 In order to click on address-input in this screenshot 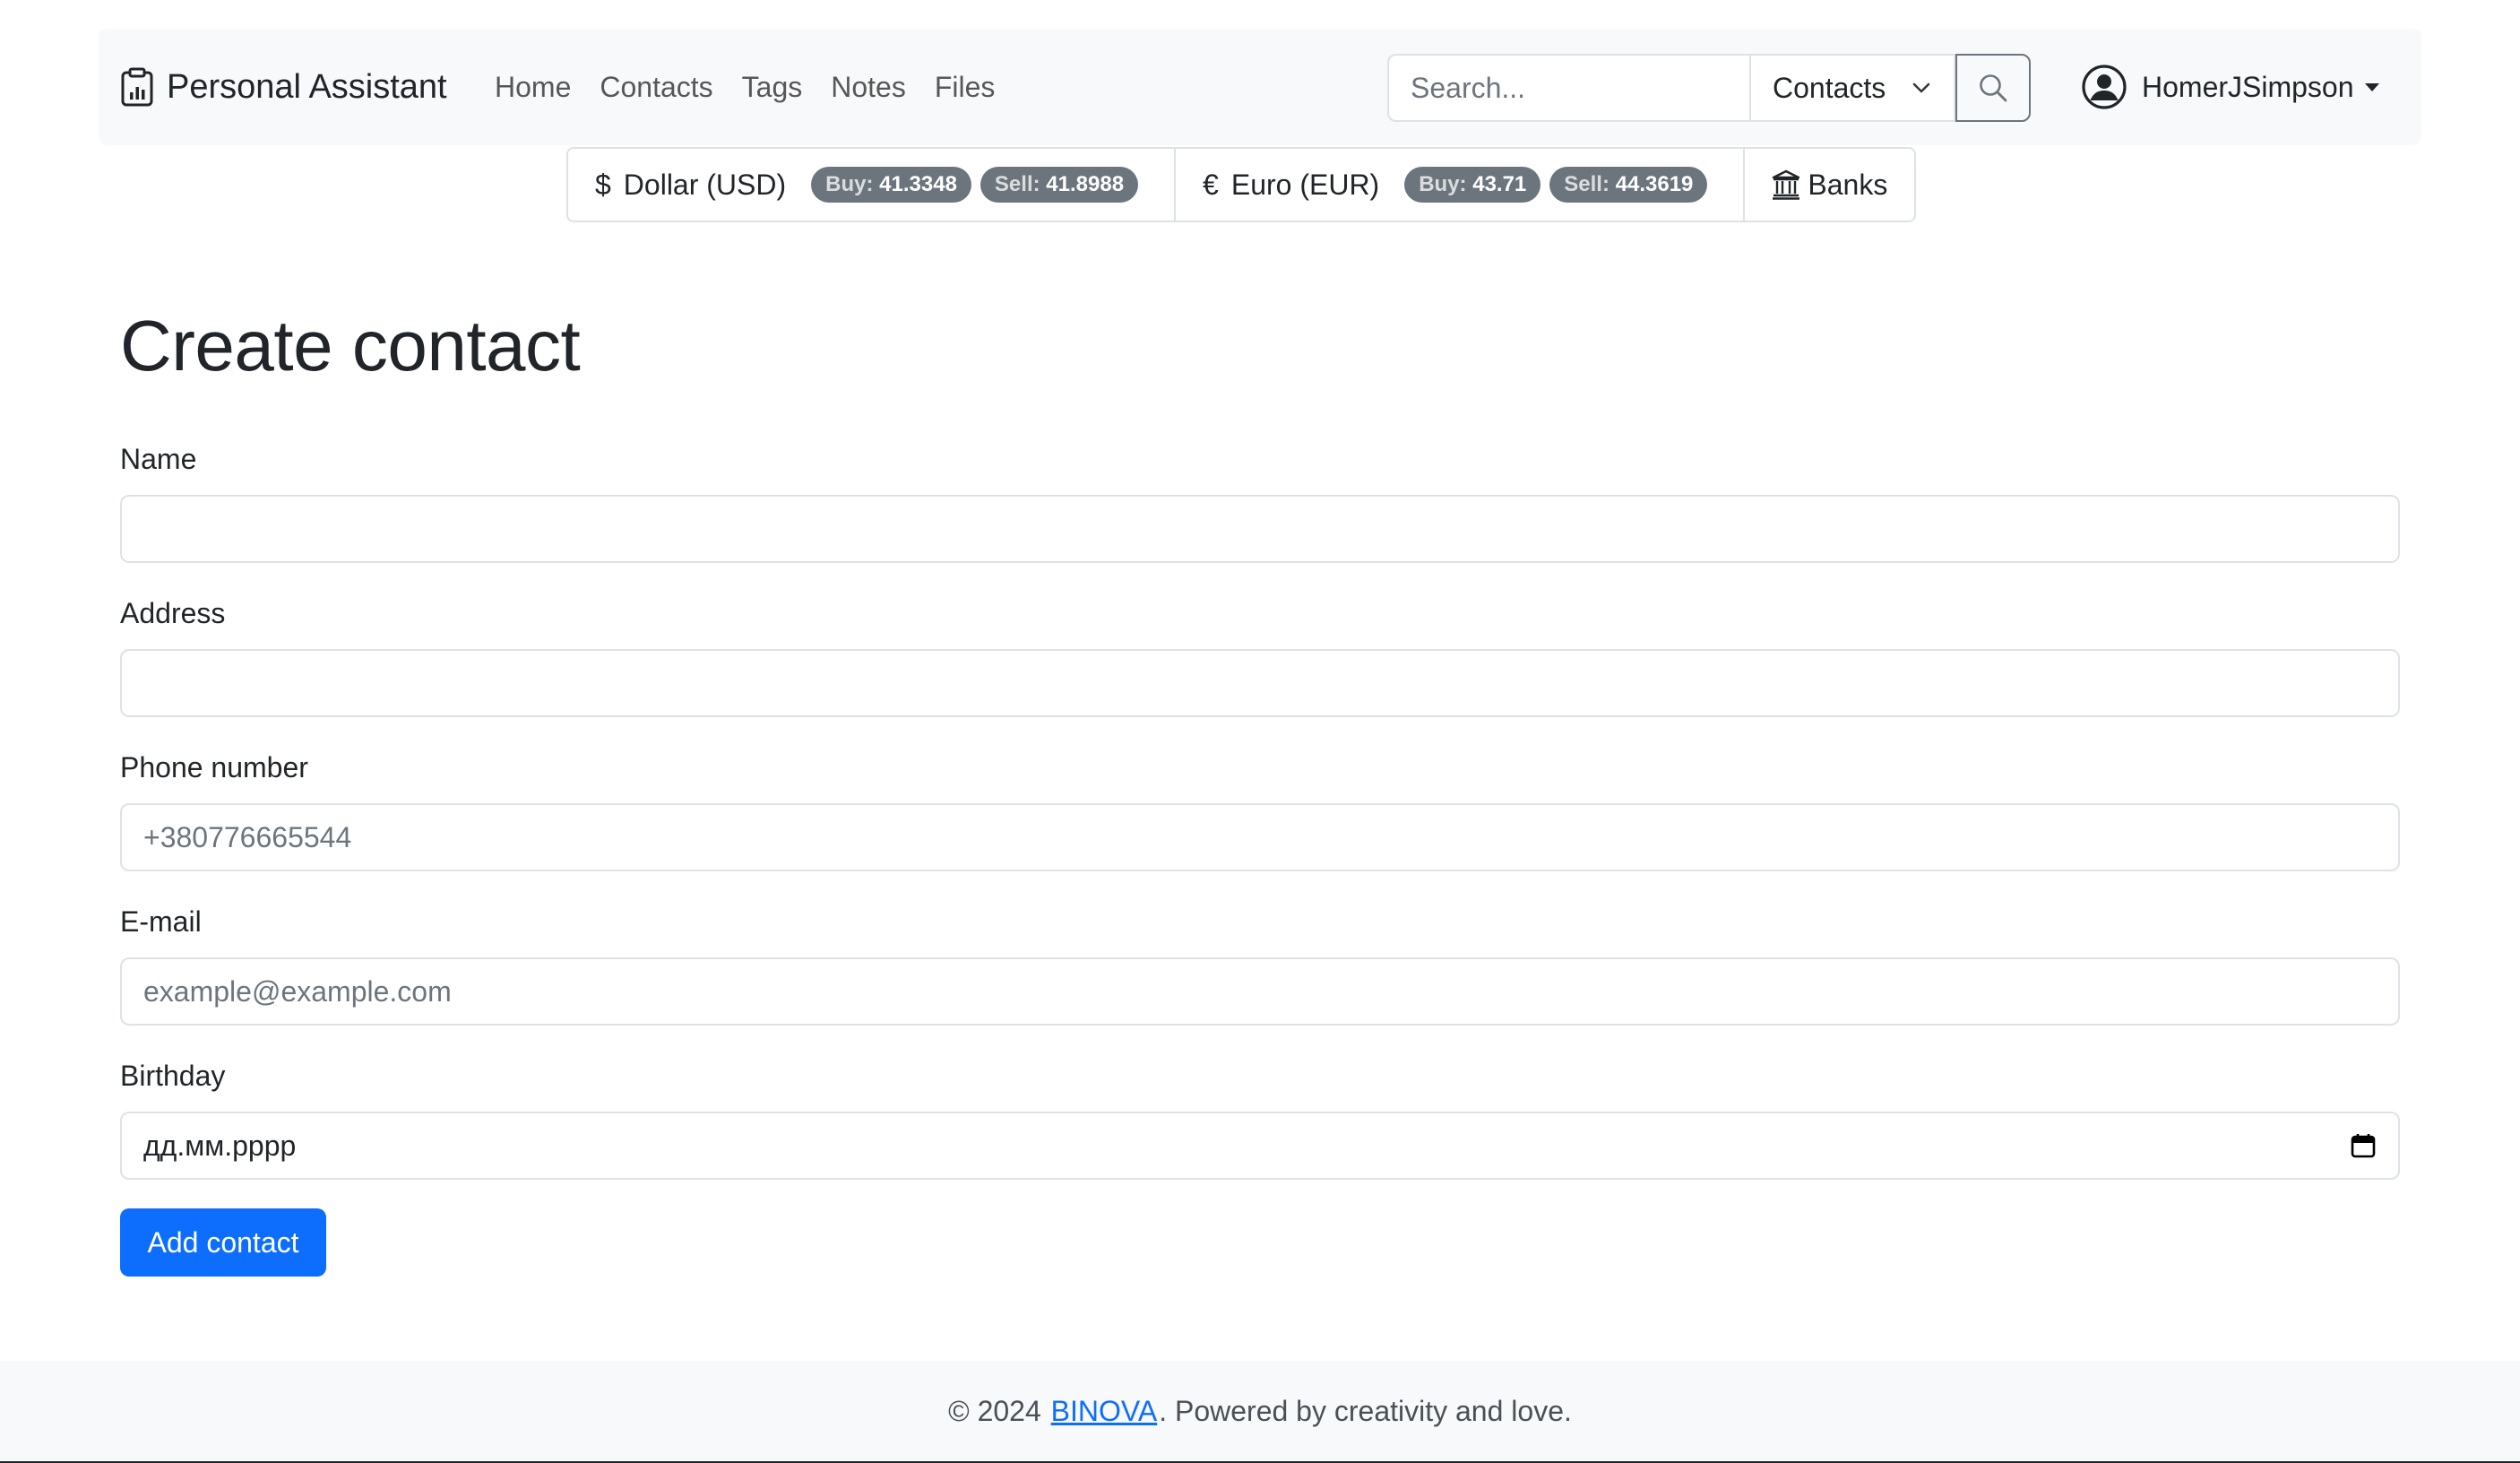, I will do `click(1260, 683)`.